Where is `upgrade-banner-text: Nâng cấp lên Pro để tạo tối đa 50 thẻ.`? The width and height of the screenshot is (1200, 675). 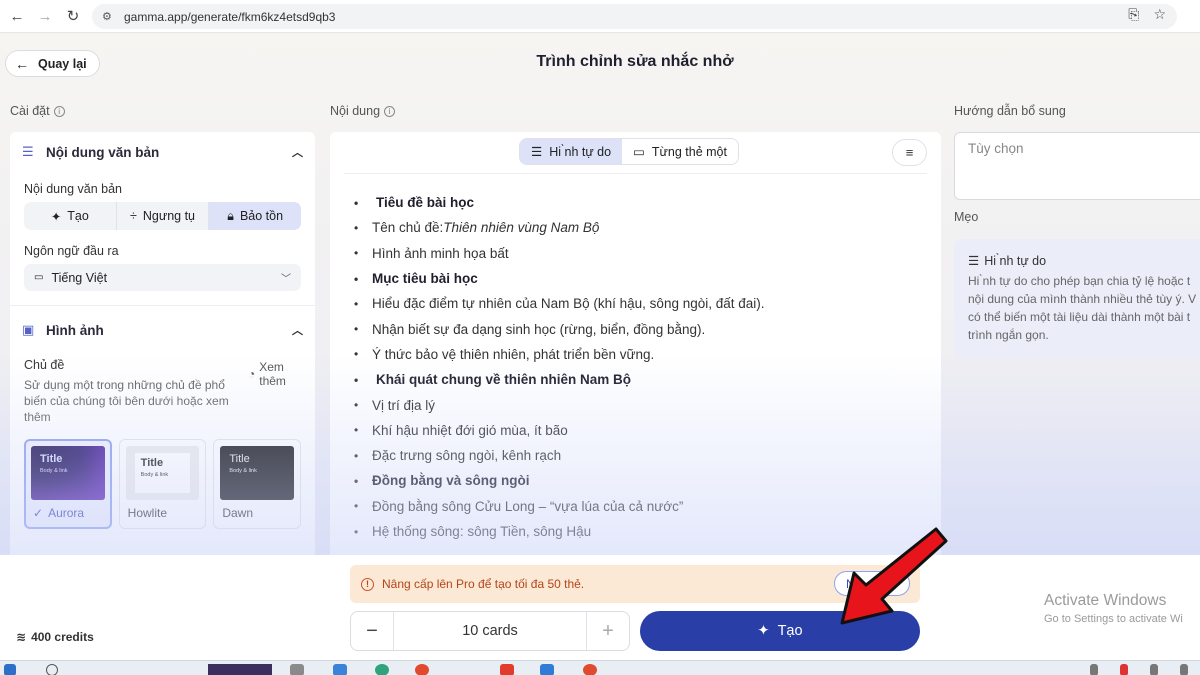 upgrade-banner-text: Nâng cấp lên Pro để tạo tối đa 50 thẻ. is located at coordinates (483, 584).